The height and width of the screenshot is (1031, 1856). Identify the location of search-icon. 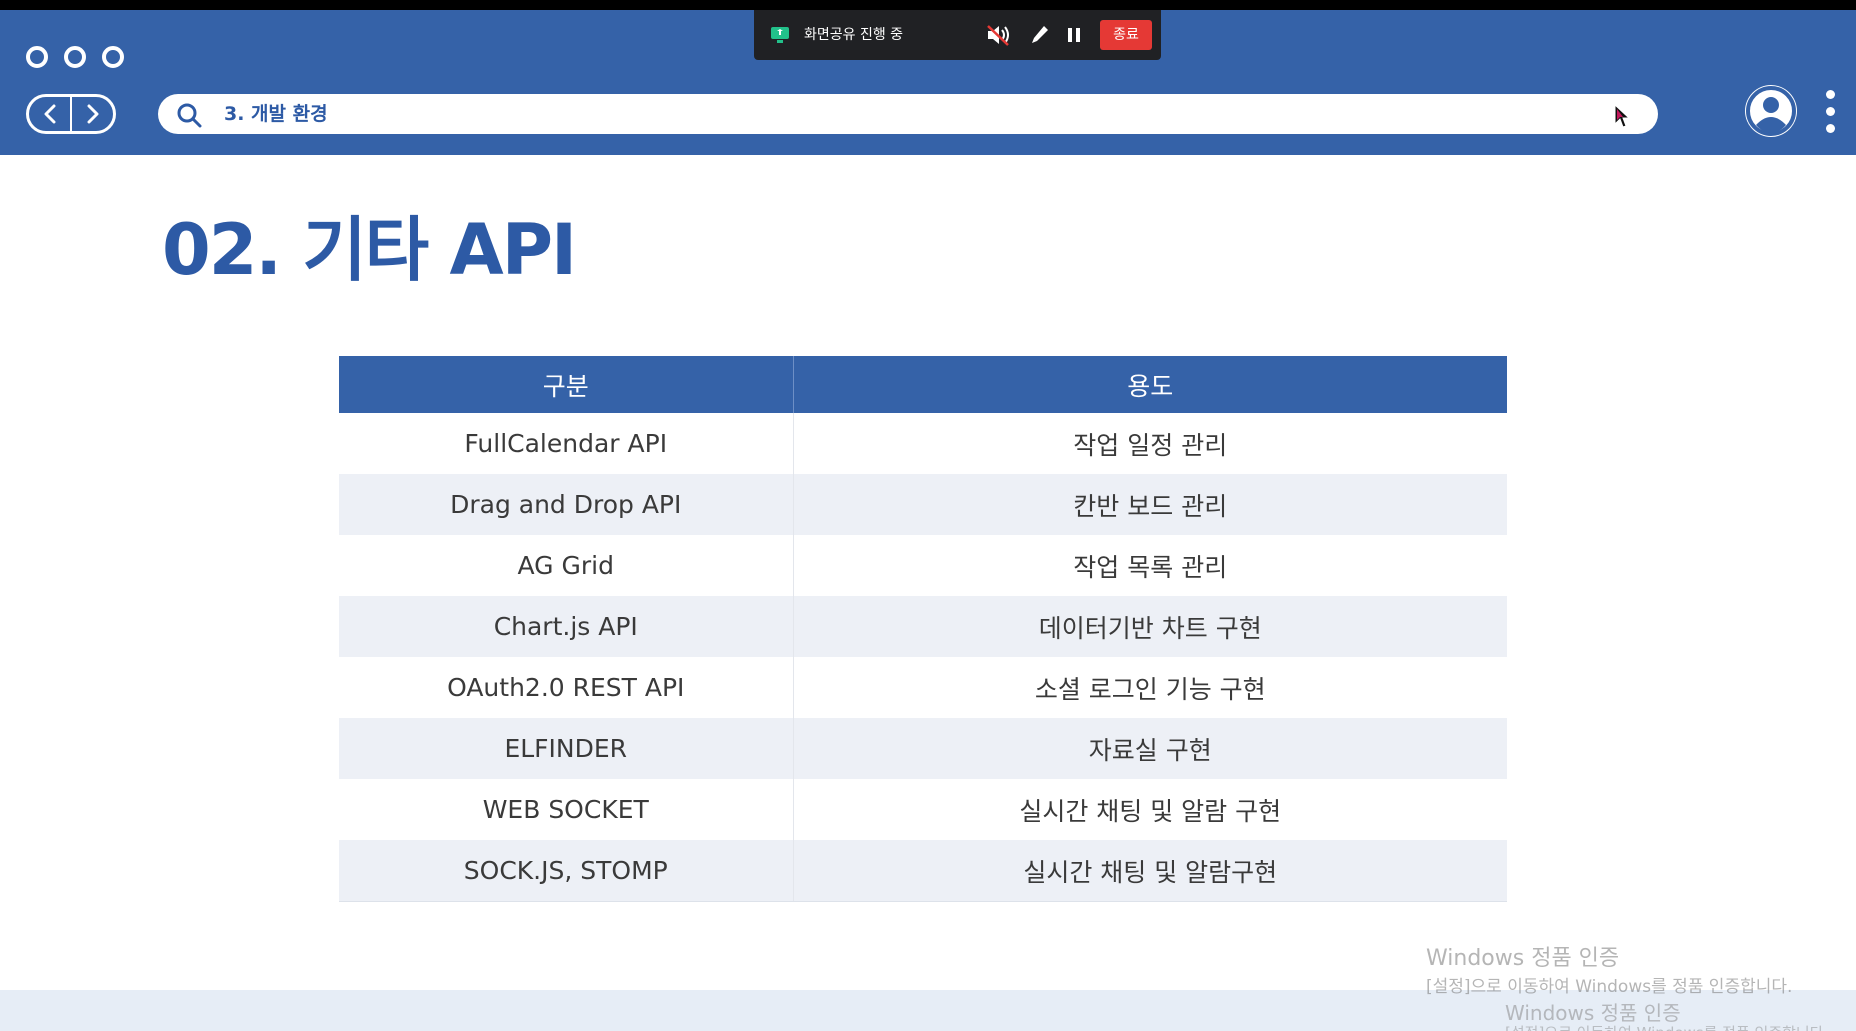
(189, 115).